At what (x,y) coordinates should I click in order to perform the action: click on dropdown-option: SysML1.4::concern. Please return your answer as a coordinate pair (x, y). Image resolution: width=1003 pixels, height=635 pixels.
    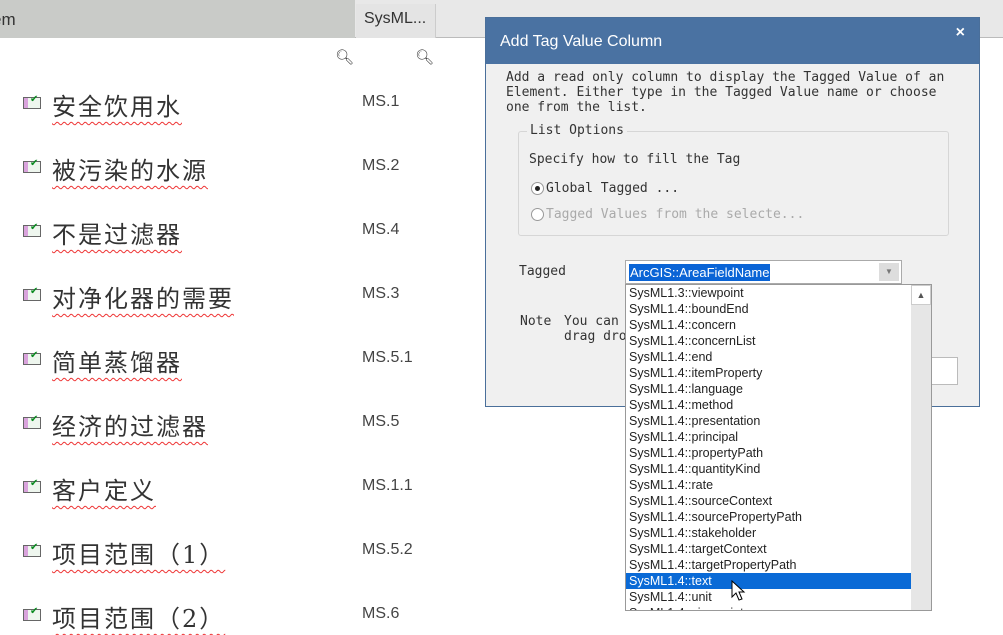
    Looking at the image, I should click on (769, 325).